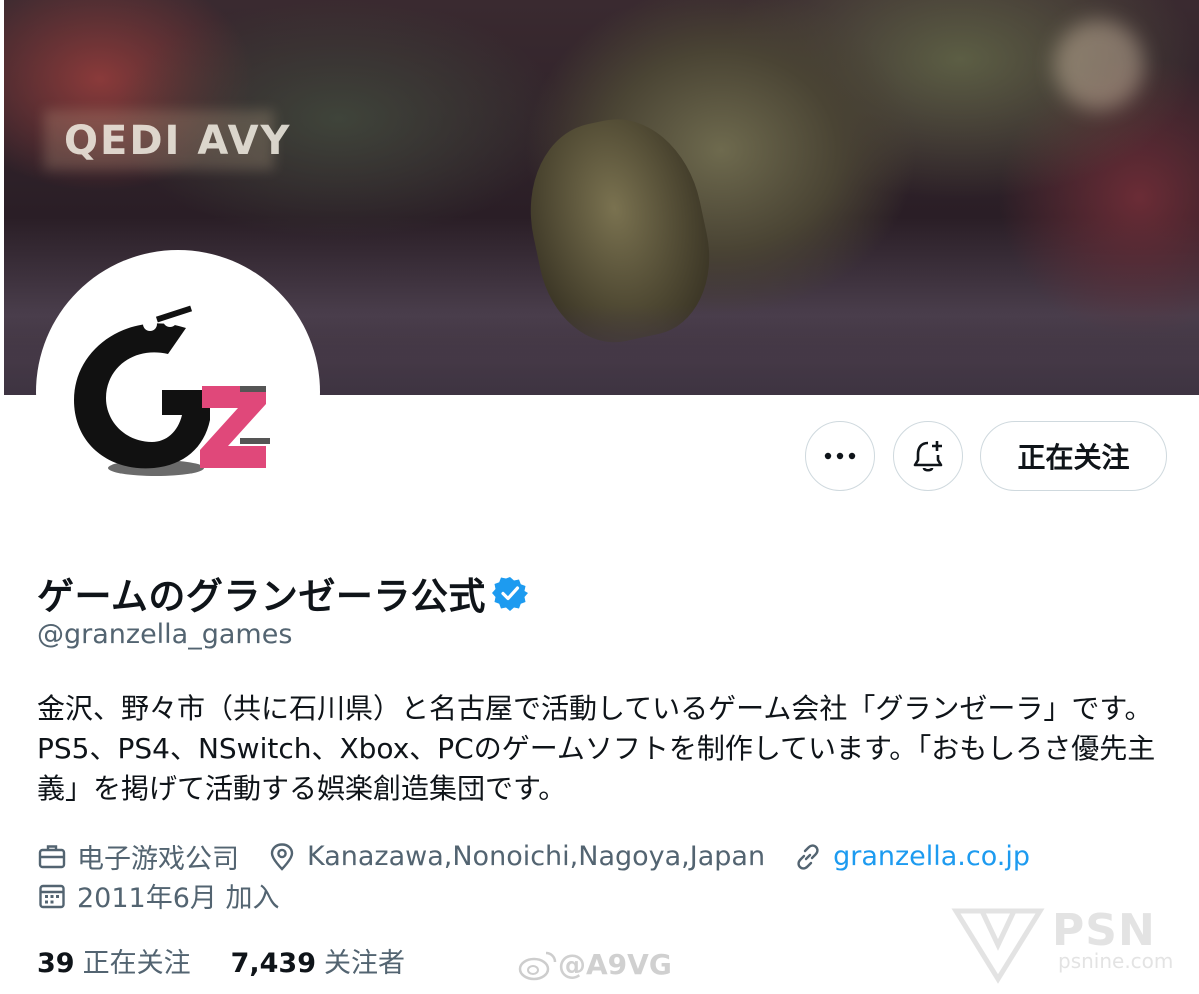 The width and height of the screenshot is (1199, 994). What do you see at coordinates (178, 141) in the screenshot?
I see `banner-shop-sign: QEDI AVY` at bounding box center [178, 141].